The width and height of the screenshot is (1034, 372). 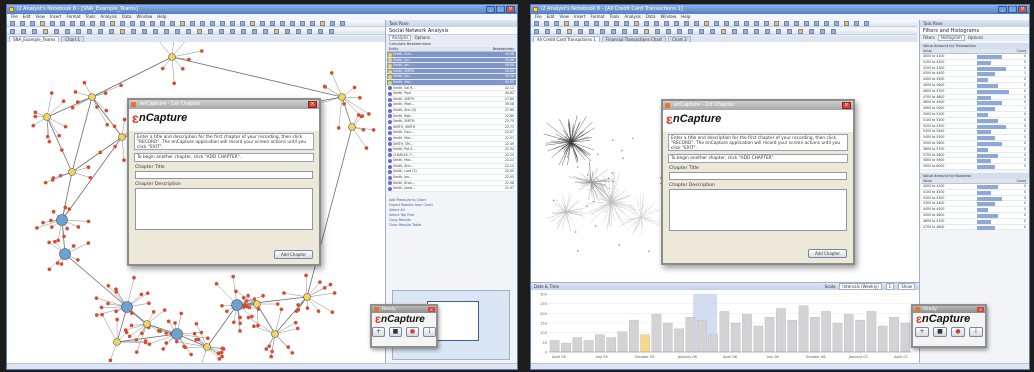 I want to click on ready-close-button: ×, so click(x=431, y=309).